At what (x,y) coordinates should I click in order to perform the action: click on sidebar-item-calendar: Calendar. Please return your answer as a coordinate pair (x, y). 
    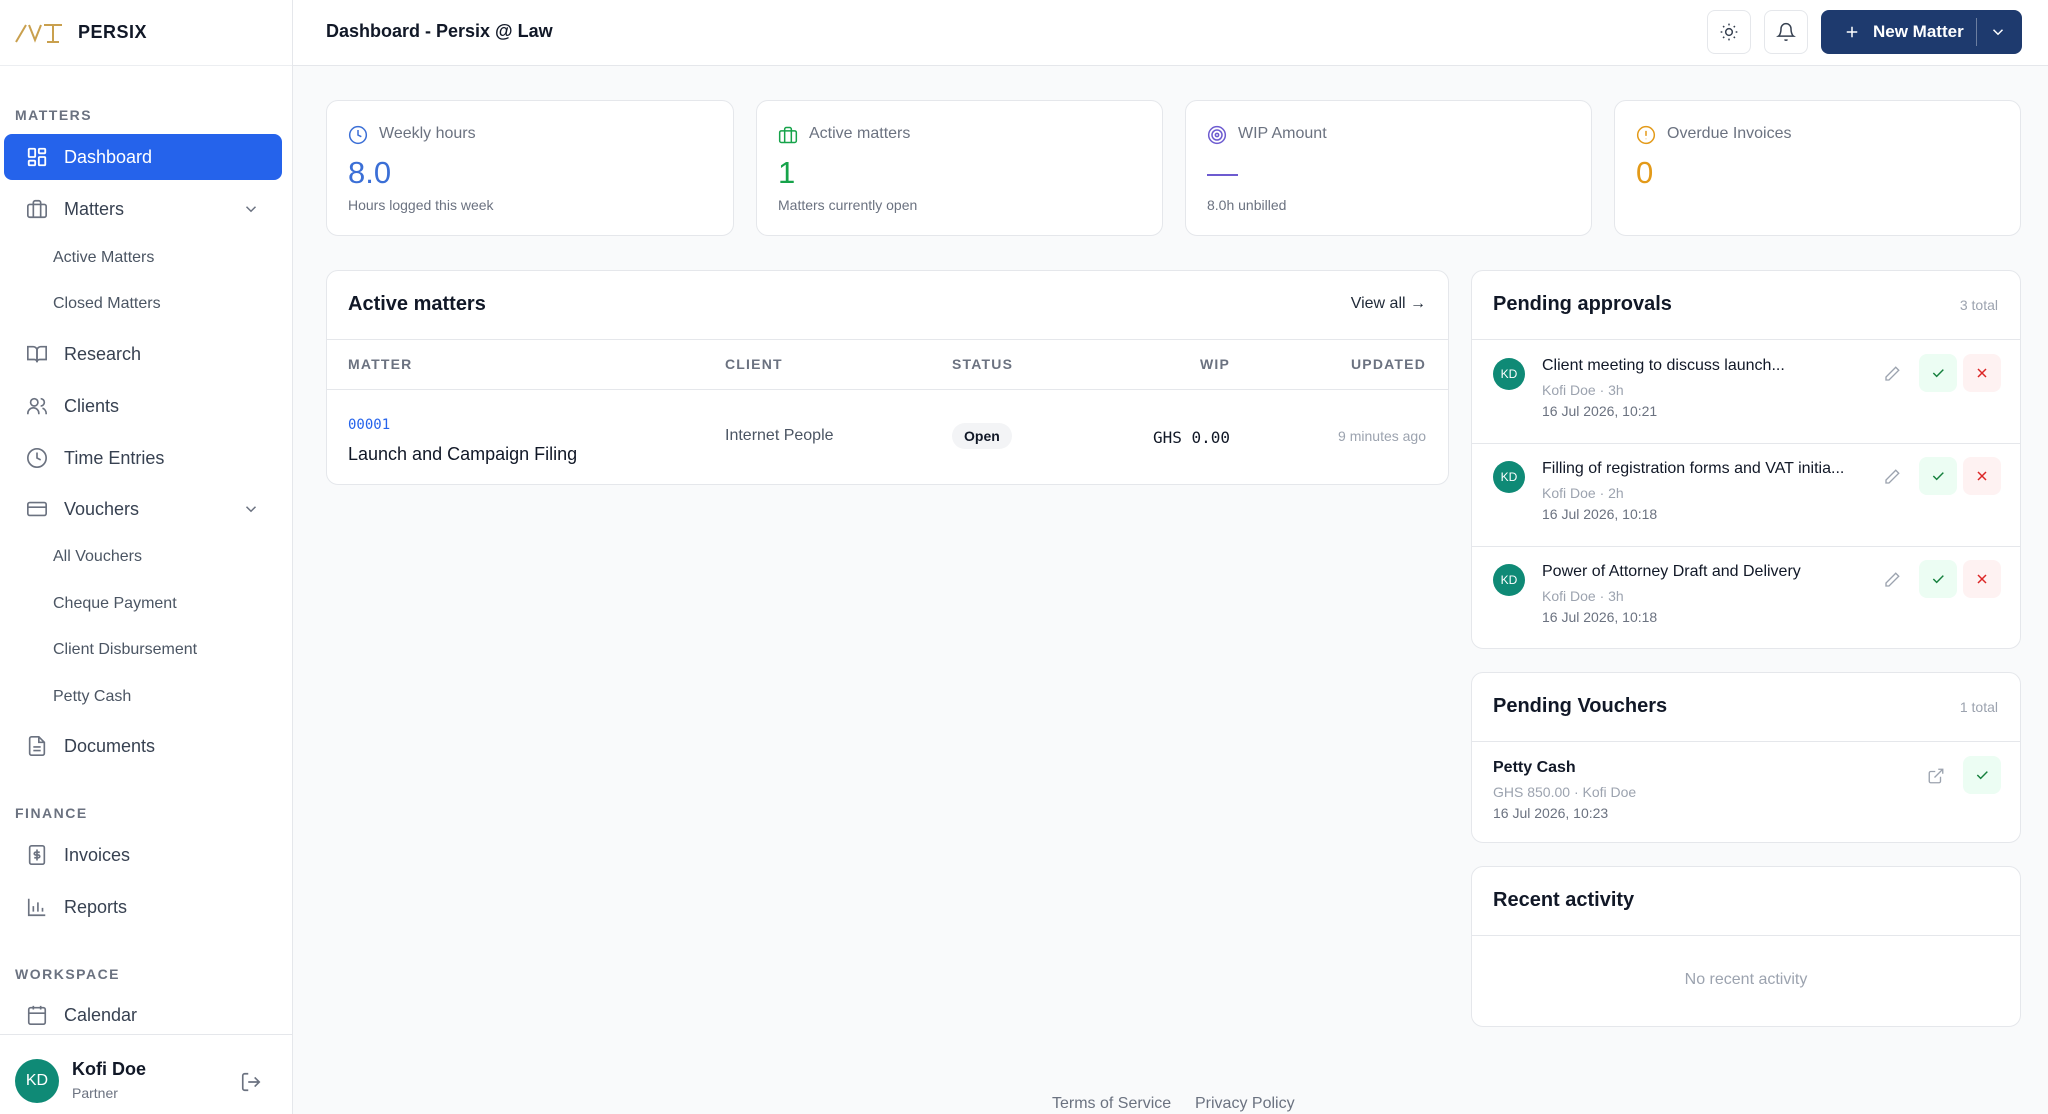
    Looking at the image, I should click on (143, 1015).